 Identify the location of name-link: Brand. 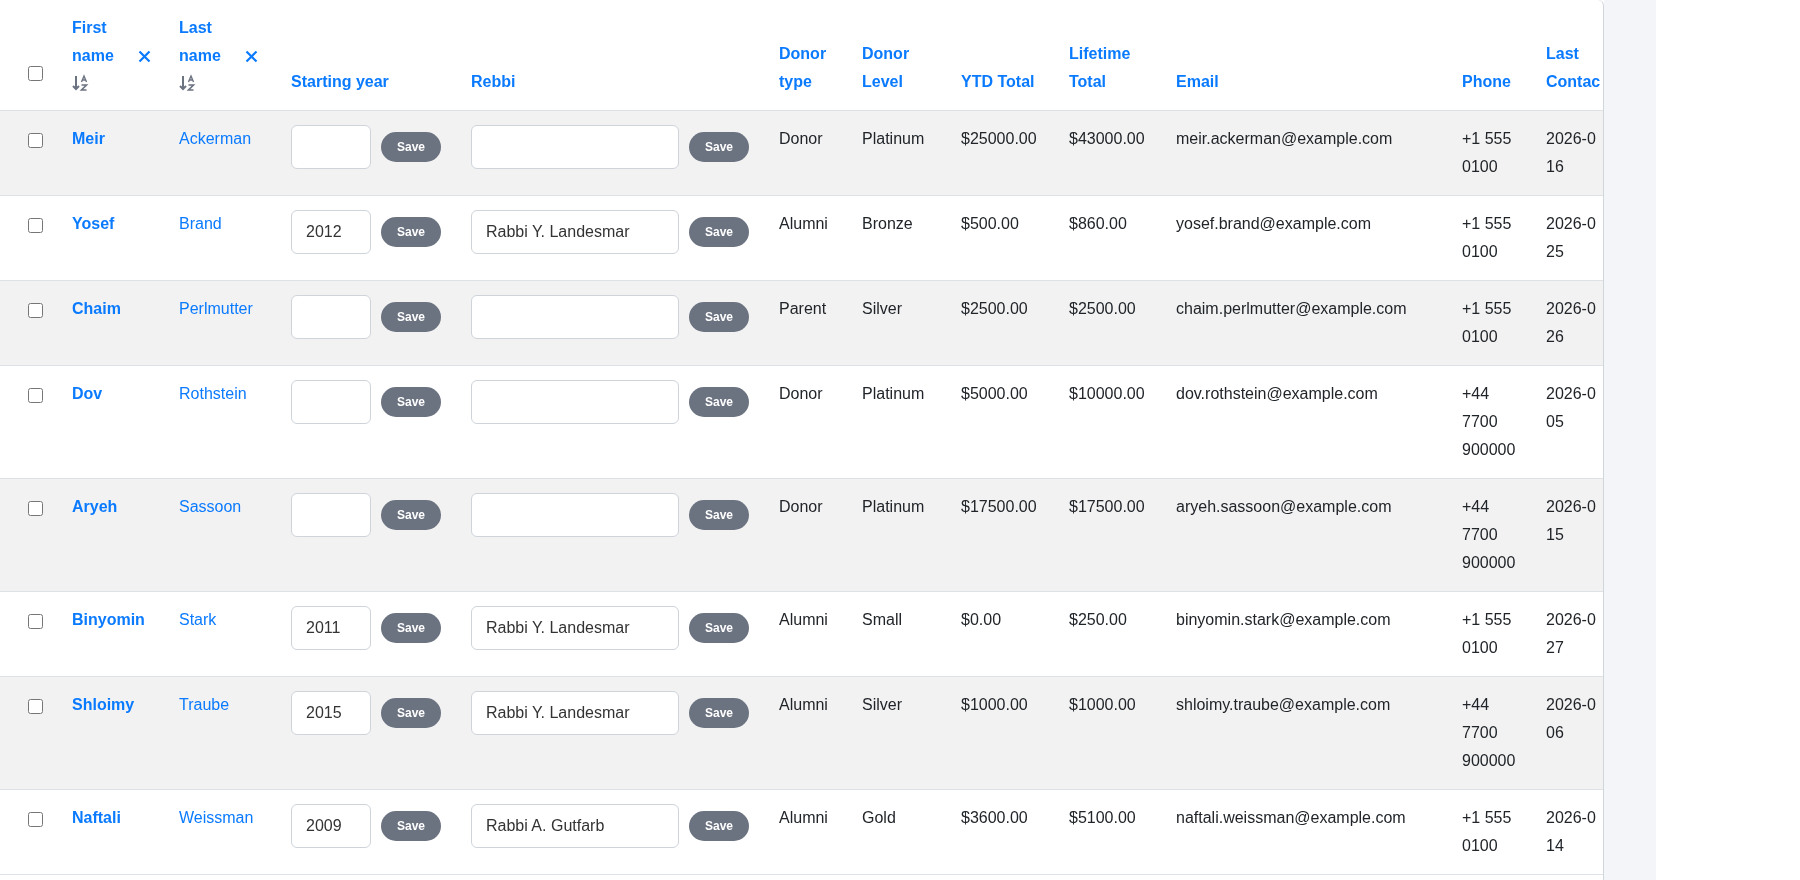
(200, 223).